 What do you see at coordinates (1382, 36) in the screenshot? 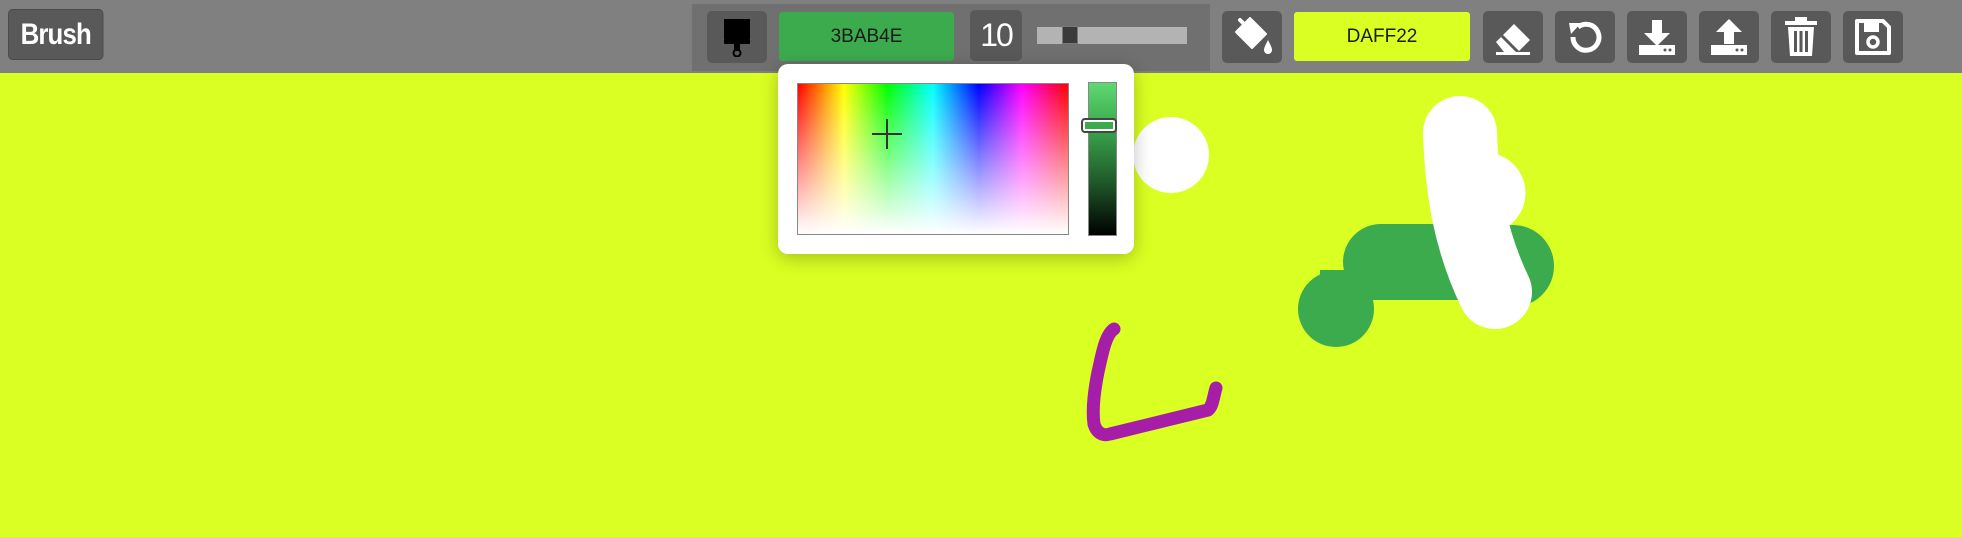
I see `fill-color-field: DAFF22` at bounding box center [1382, 36].